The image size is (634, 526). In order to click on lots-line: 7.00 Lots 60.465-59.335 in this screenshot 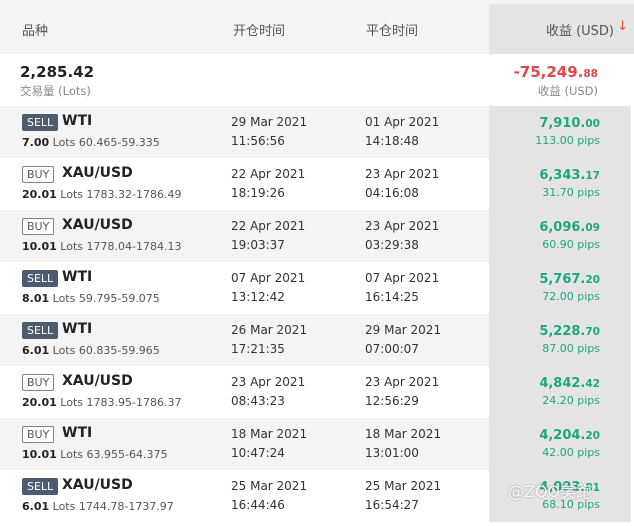, I will do `click(91, 142)`.